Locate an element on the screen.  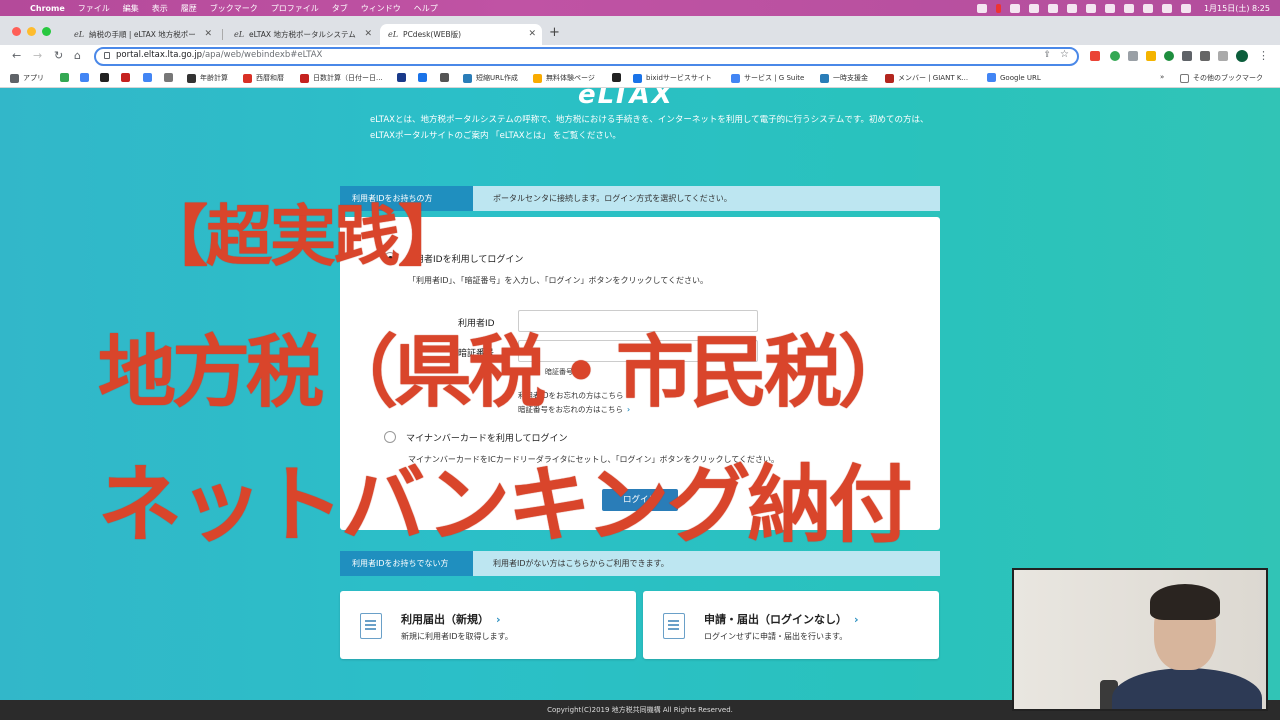
kebab-menu-icon: ⋮ is located at coordinates (1263, 55).